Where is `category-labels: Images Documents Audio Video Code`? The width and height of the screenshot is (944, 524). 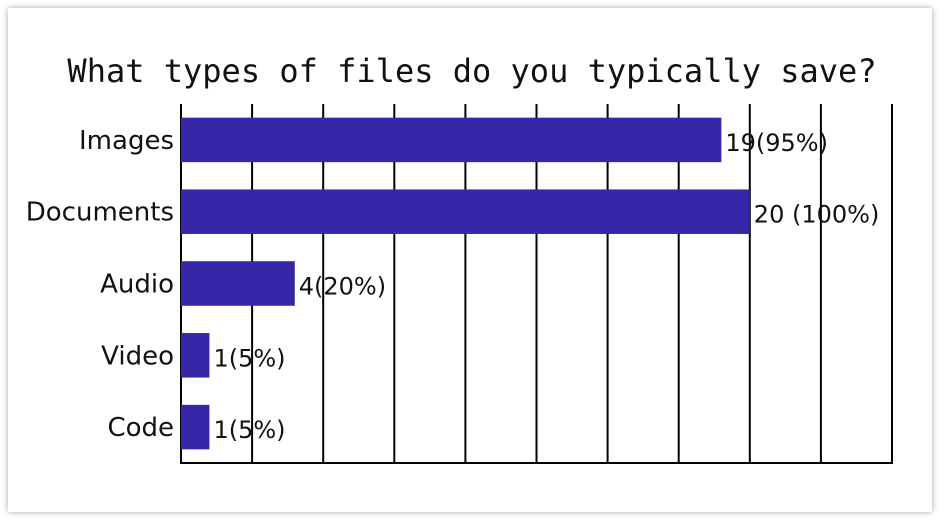 category-labels: Images Documents Audio Video Code is located at coordinates (100, 284).